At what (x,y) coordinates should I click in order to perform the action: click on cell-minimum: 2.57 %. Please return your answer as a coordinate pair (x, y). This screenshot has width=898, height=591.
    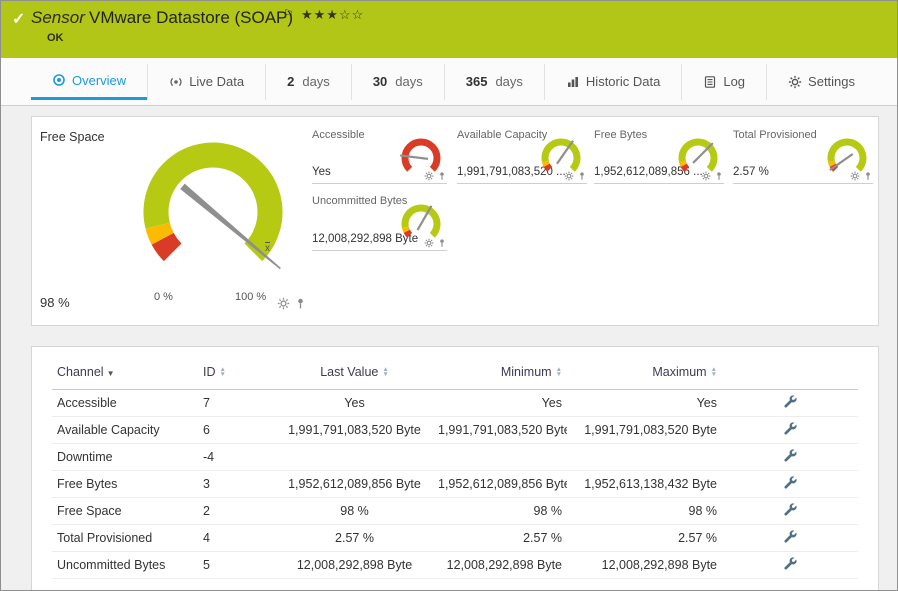
    Looking at the image, I should click on (502, 538).